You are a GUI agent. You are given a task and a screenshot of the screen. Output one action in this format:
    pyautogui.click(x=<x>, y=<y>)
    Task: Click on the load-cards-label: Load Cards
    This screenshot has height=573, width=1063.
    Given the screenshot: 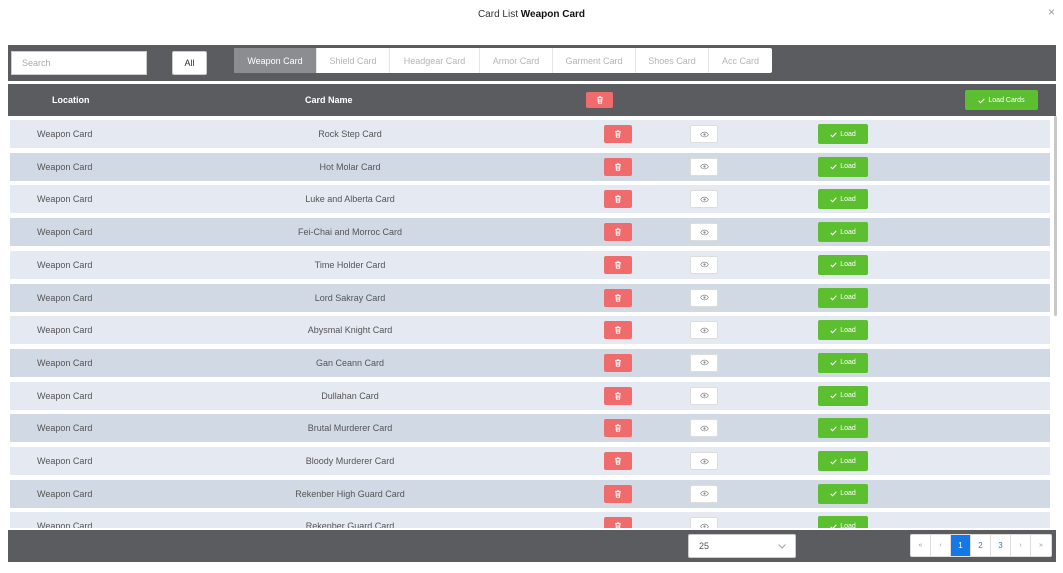 What is the action you would take?
    pyautogui.click(x=1006, y=100)
    